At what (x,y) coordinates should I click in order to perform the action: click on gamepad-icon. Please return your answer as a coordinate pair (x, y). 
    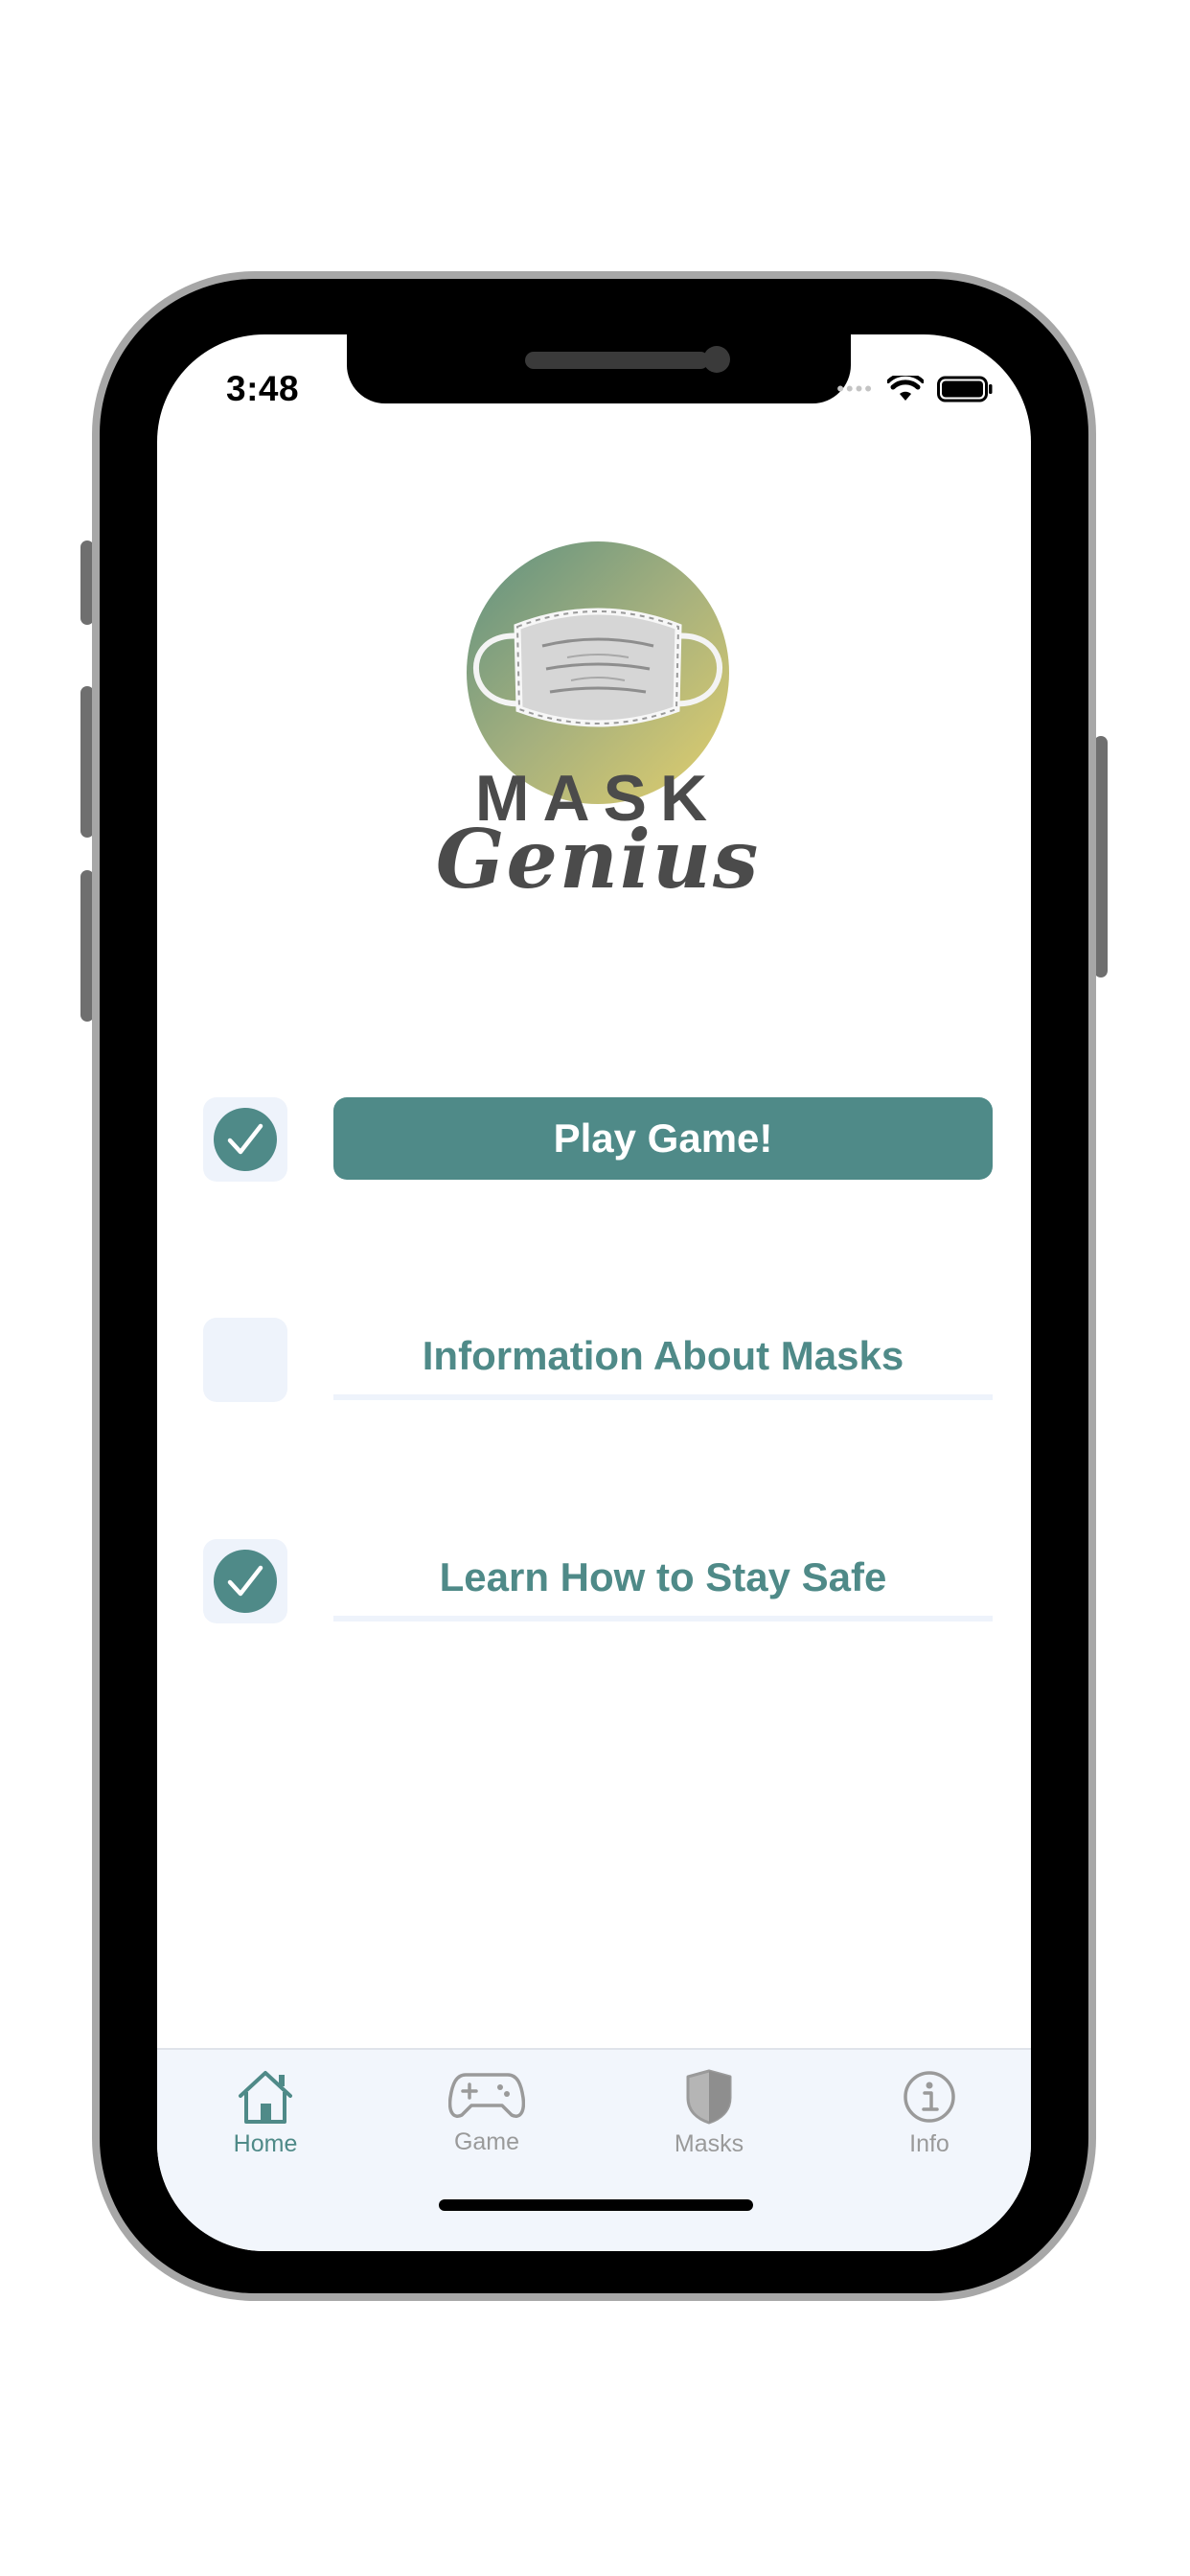
    Looking at the image, I should click on (487, 2095).